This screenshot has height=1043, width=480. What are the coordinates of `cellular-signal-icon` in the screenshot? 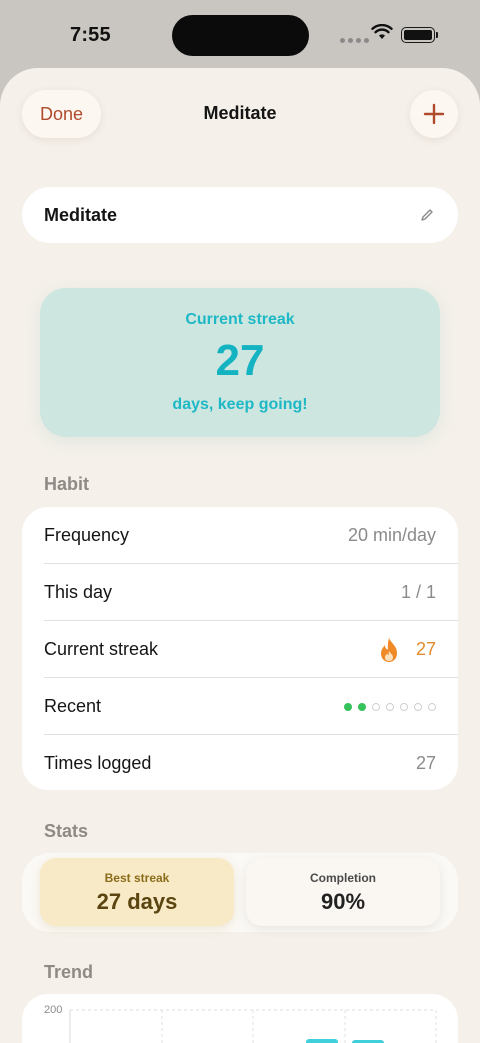 It's located at (354, 40).